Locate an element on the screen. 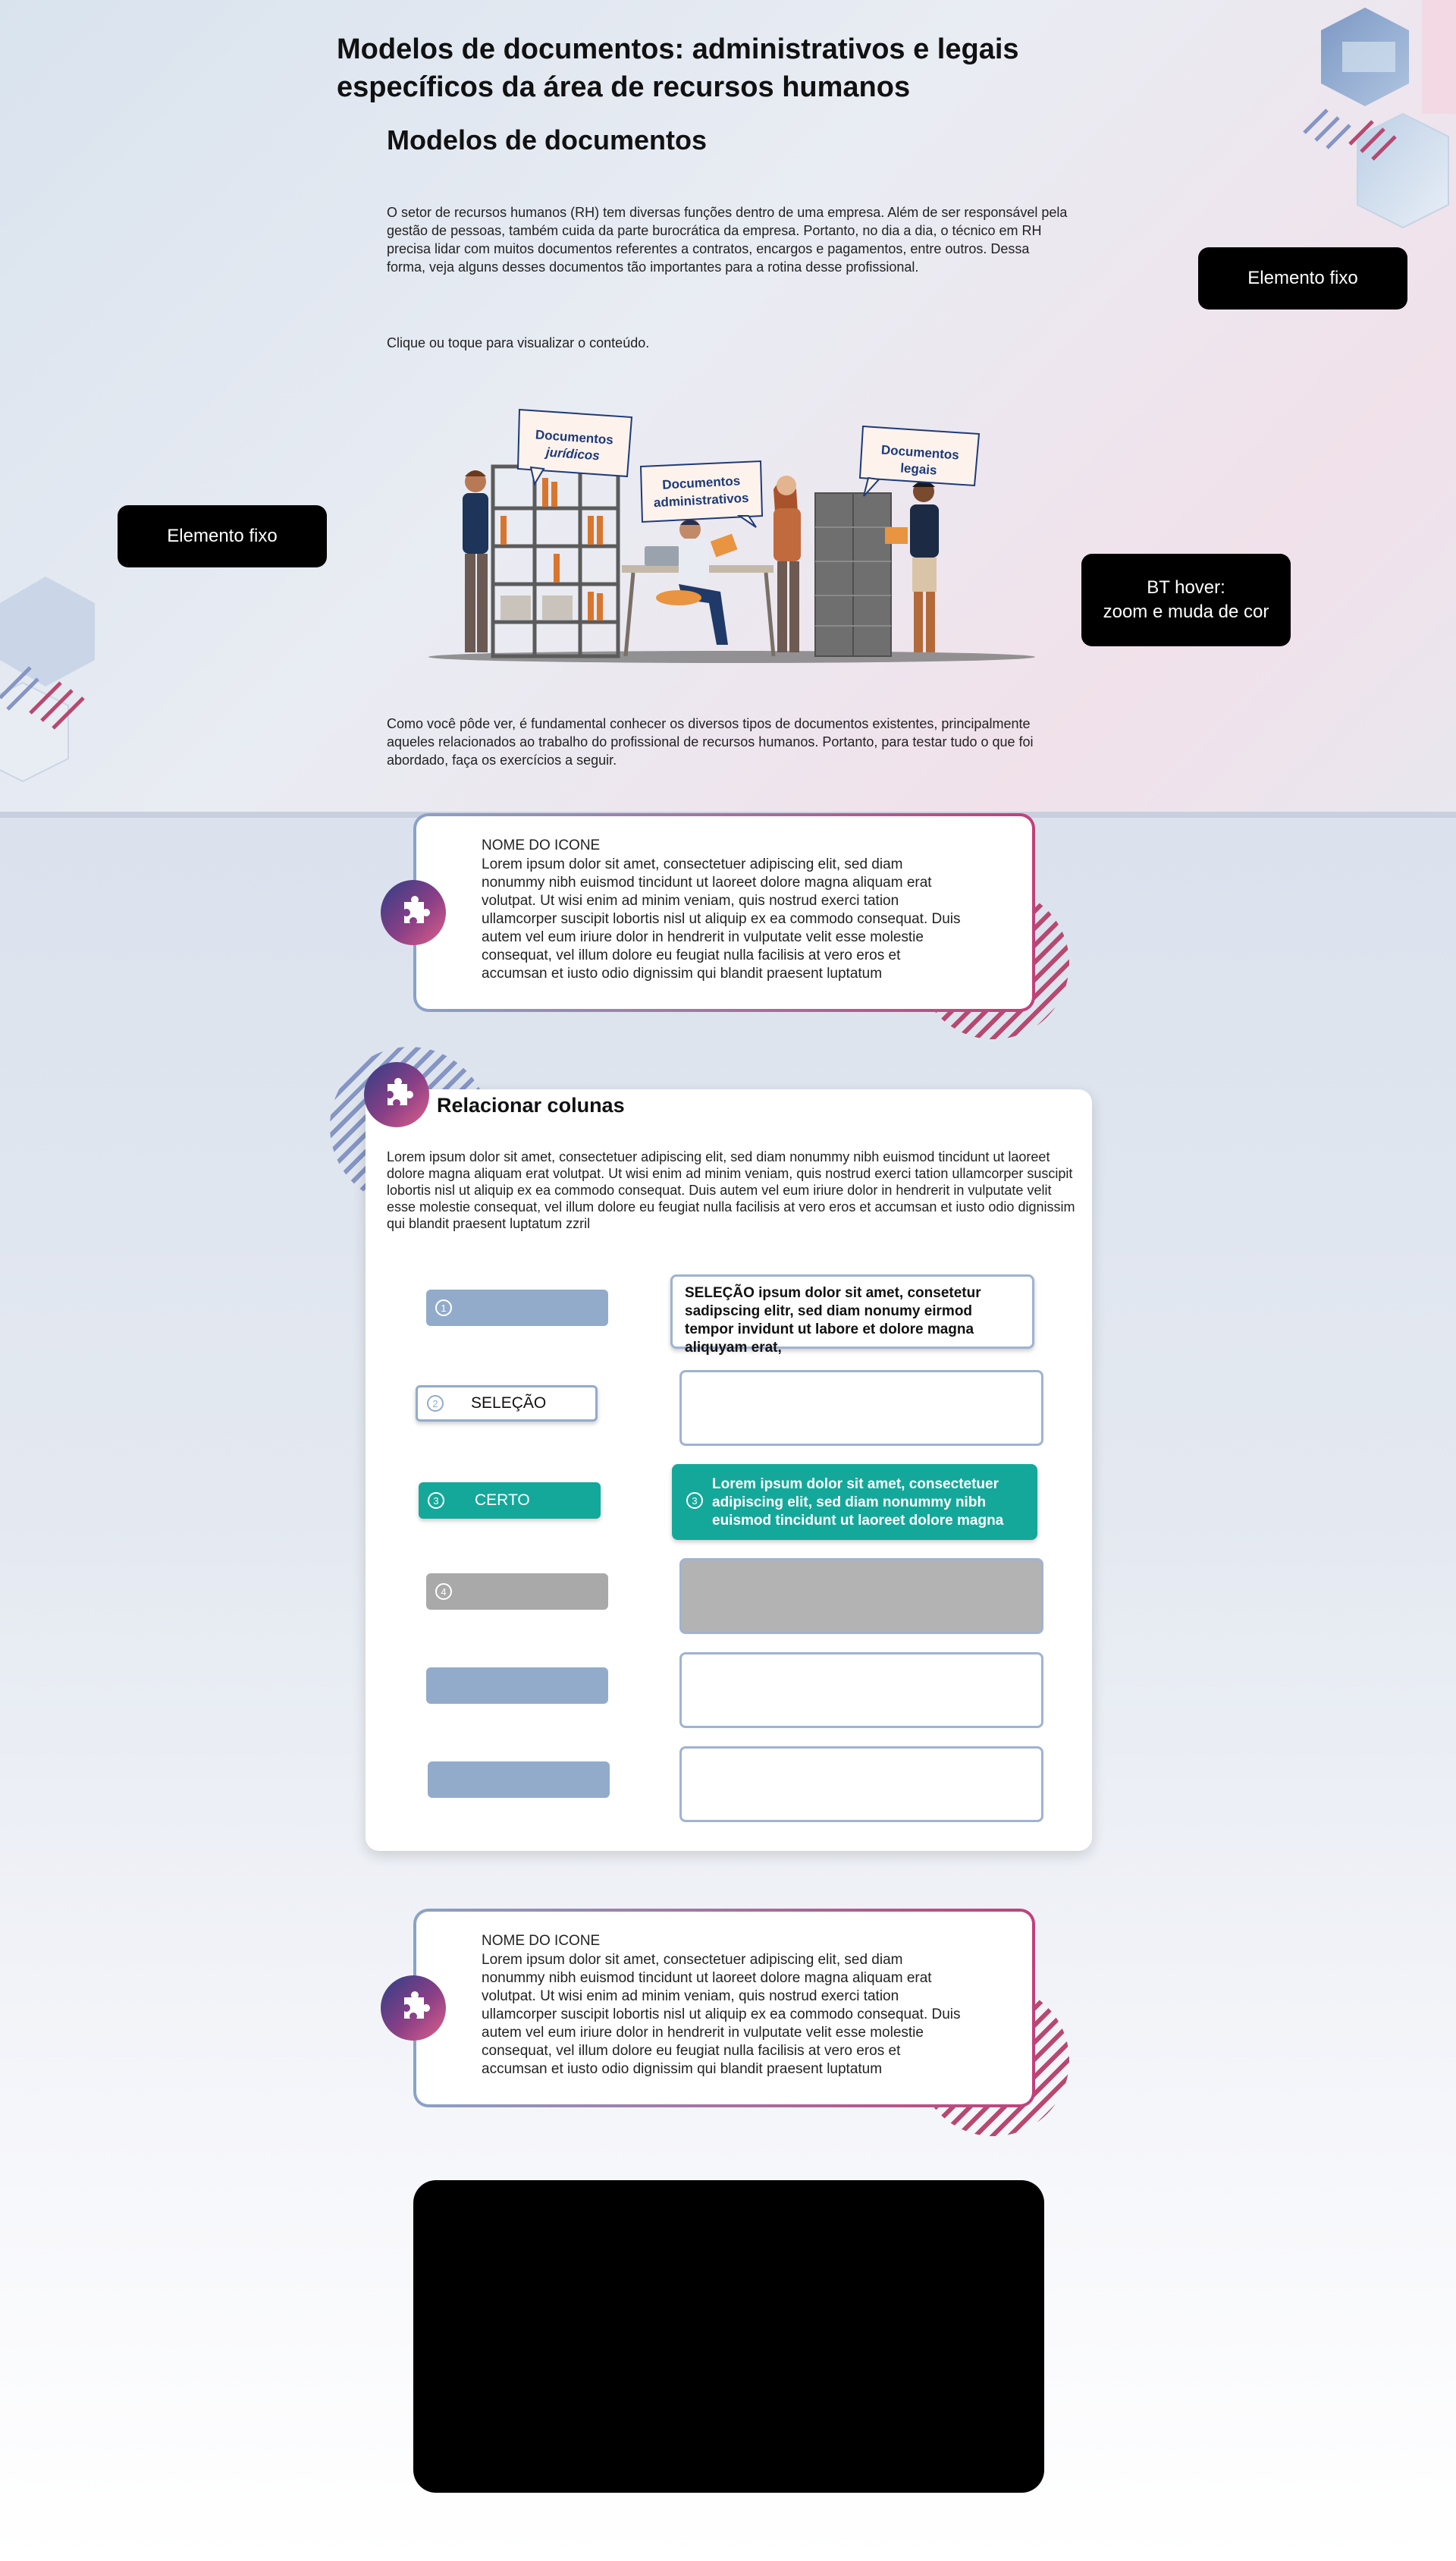 The image size is (1456, 2561). left-item-number: 1 is located at coordinates (443, 1307).